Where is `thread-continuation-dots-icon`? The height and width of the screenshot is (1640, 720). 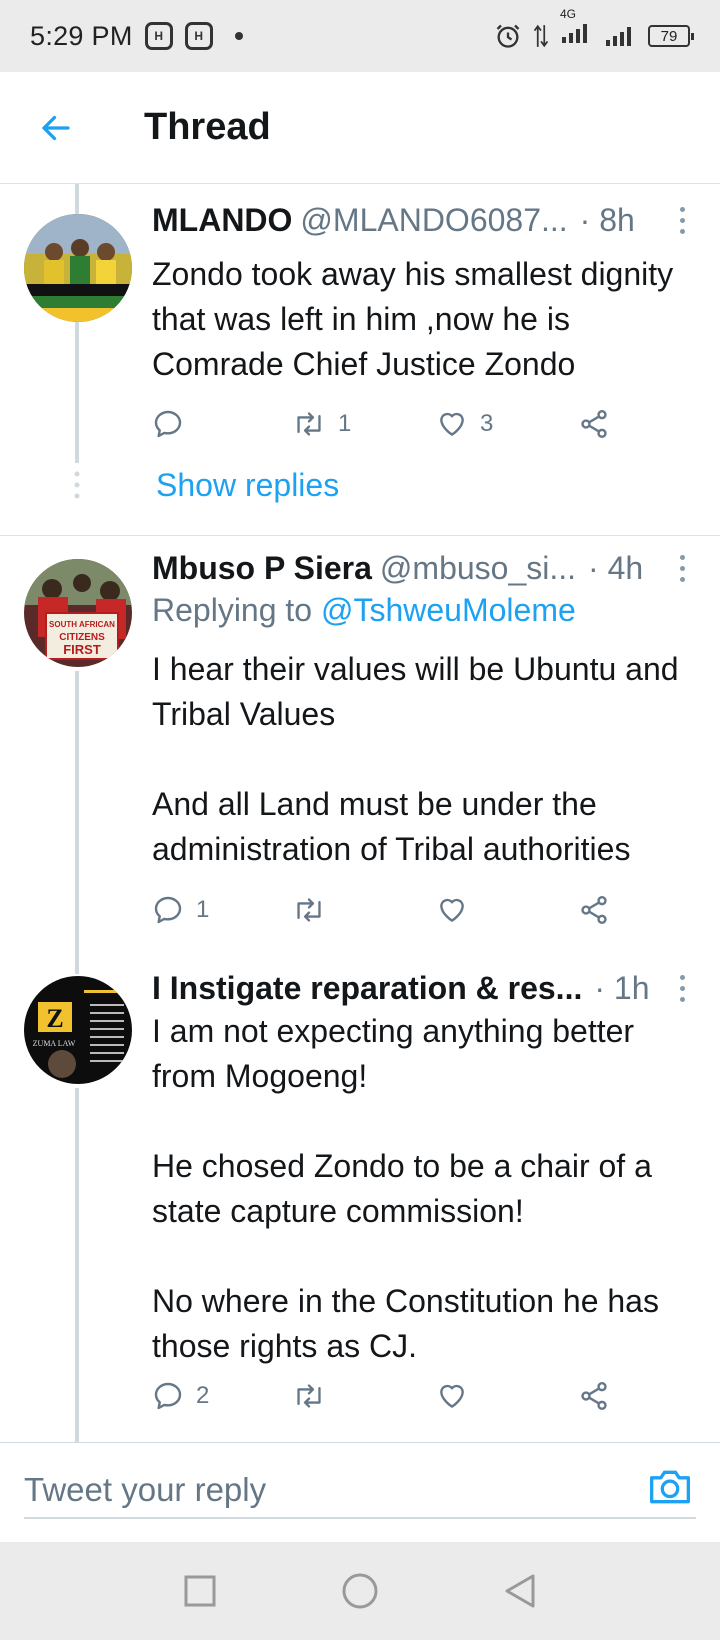 thread-continuation-dots-icon is located at coordinates (77, 485).